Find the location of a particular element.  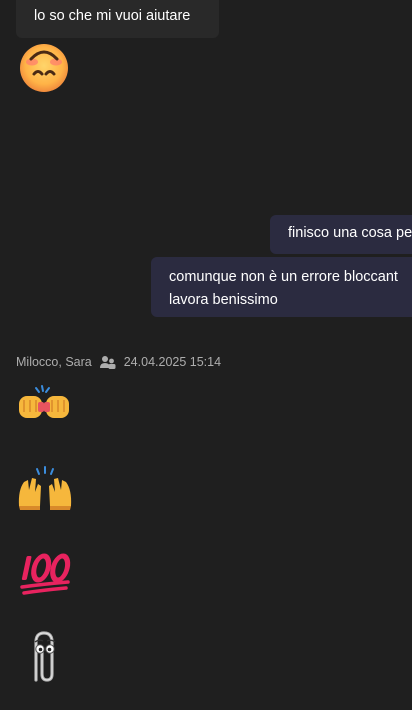

fist-bump-emoji-icon is located at coordinates (44, 404).